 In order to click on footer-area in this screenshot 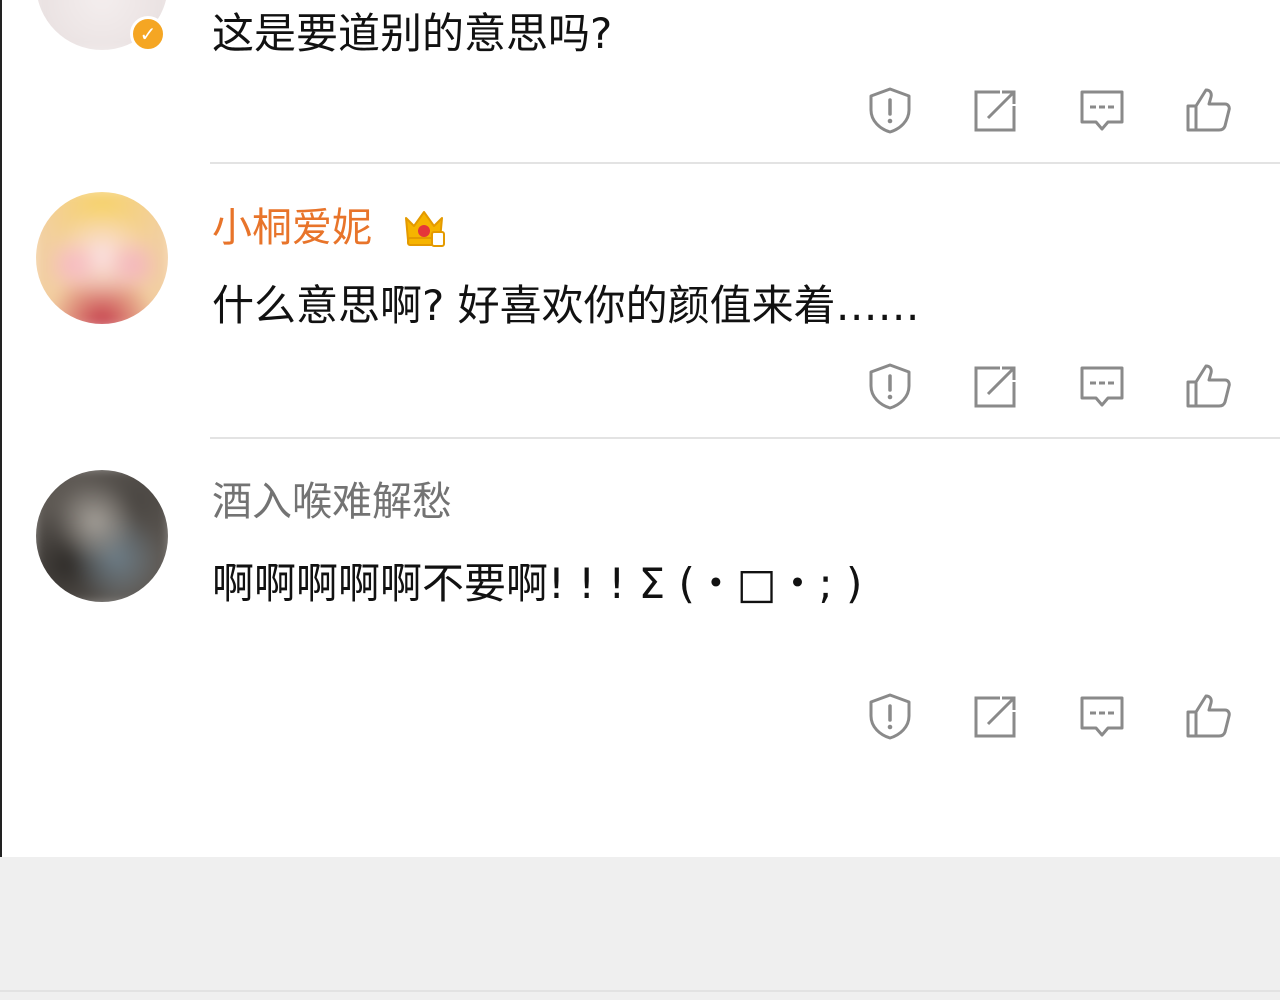, I will do `click(640, 928)`.